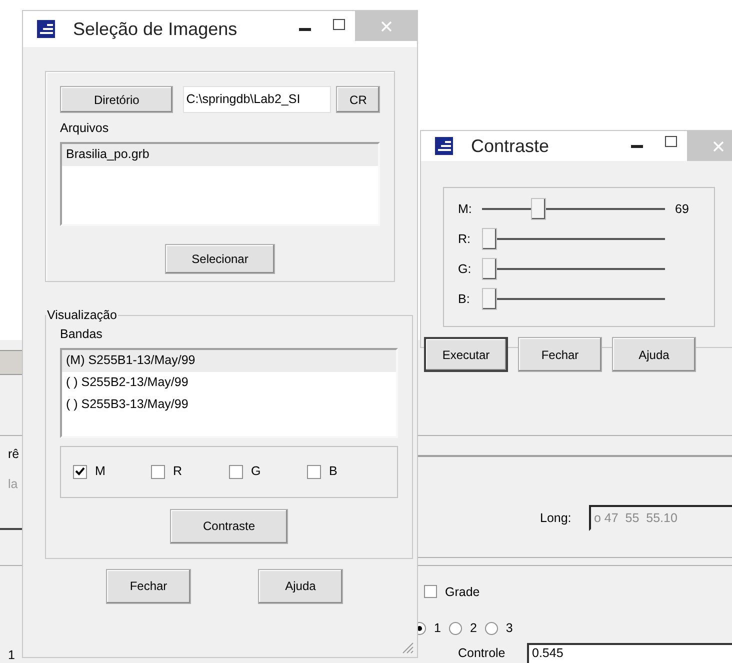 This screenshot has height=663, width=732. I want to click on slider-label: R:, so click(465, 239).